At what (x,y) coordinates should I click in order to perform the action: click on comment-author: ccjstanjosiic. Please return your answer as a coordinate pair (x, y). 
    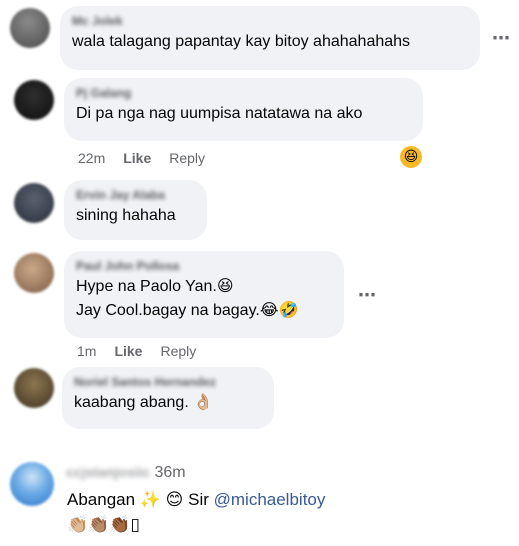
    Looking at the image, I should click on (108, 472).